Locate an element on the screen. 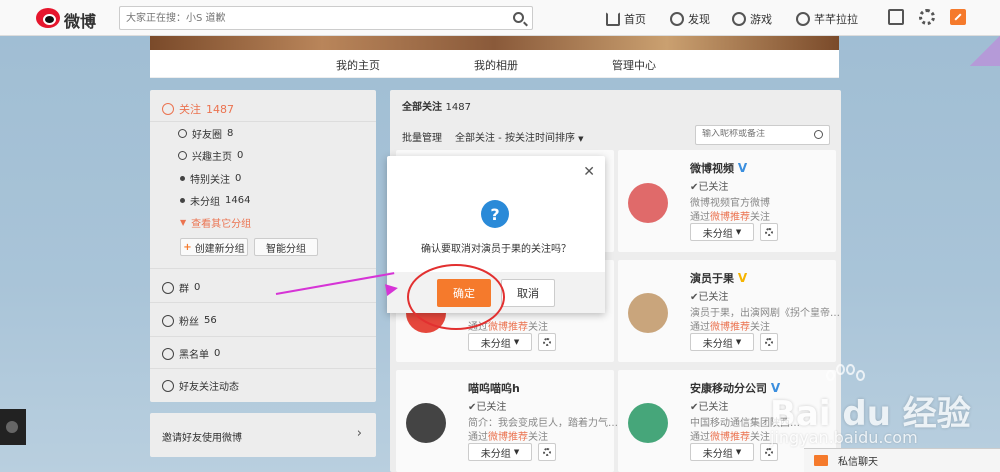  caret-down-icon: ▼ is located at coordinates (738, 232).